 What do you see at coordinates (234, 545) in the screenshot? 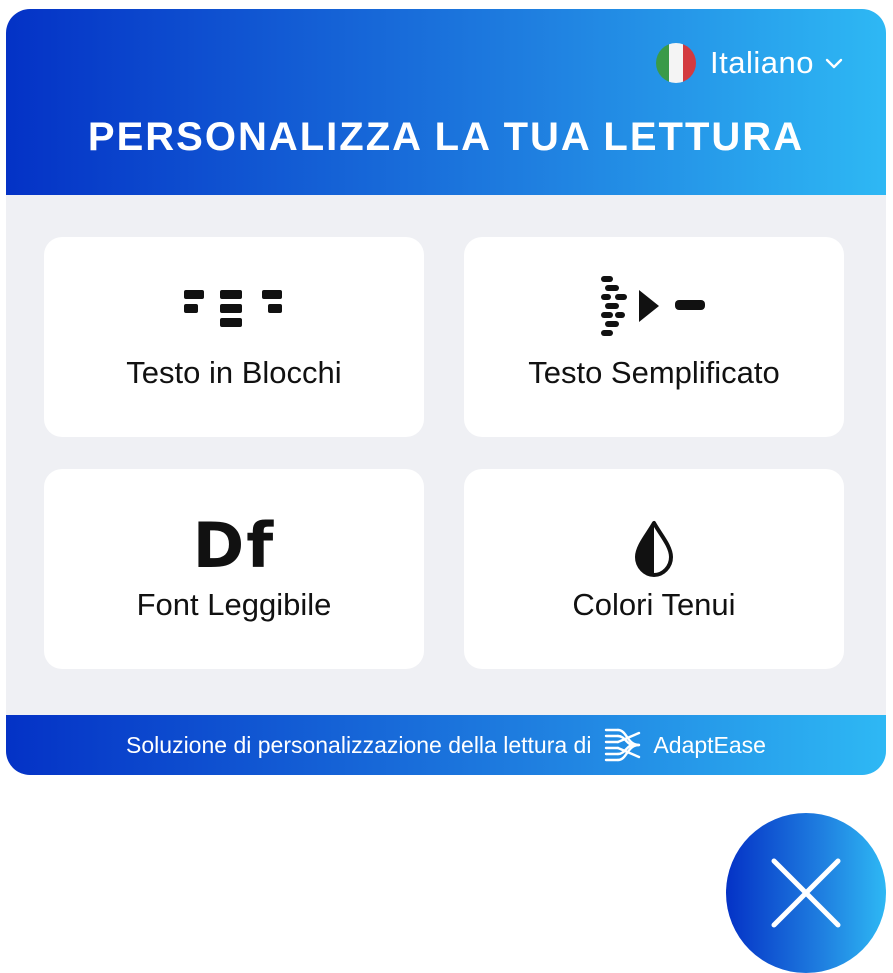
I see `df-font-icon: Df` at bounding box center [234, 545].